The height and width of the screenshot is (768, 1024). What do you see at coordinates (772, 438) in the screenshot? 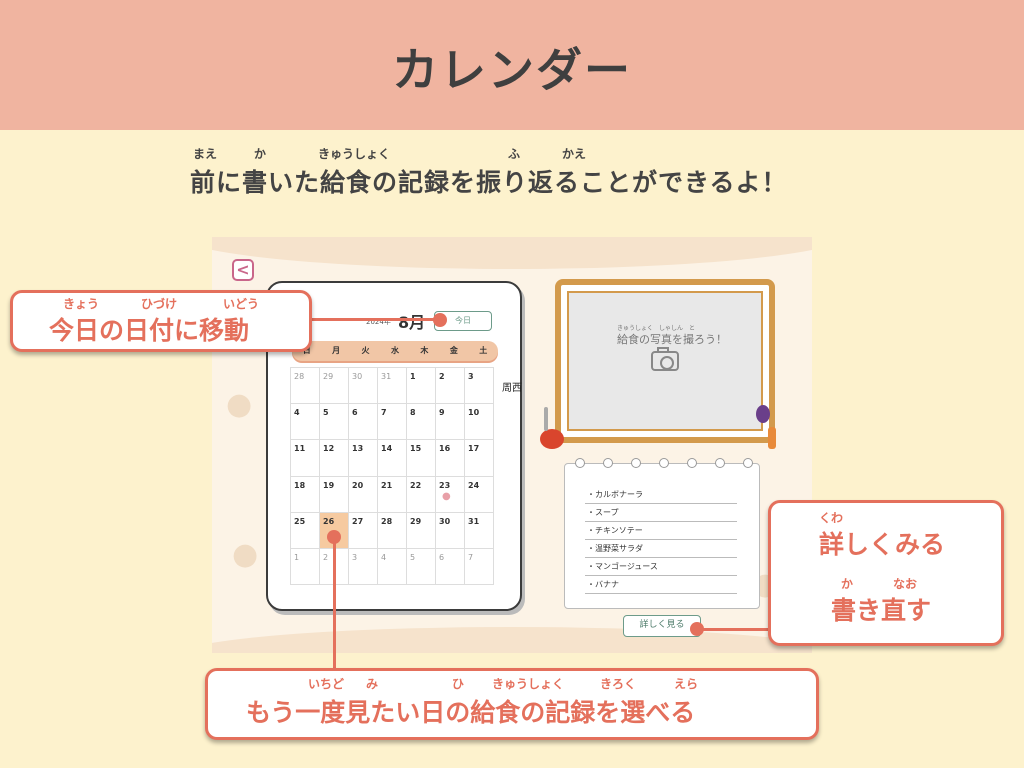
I see `carrot-icon` at bounding box center [772, 438].